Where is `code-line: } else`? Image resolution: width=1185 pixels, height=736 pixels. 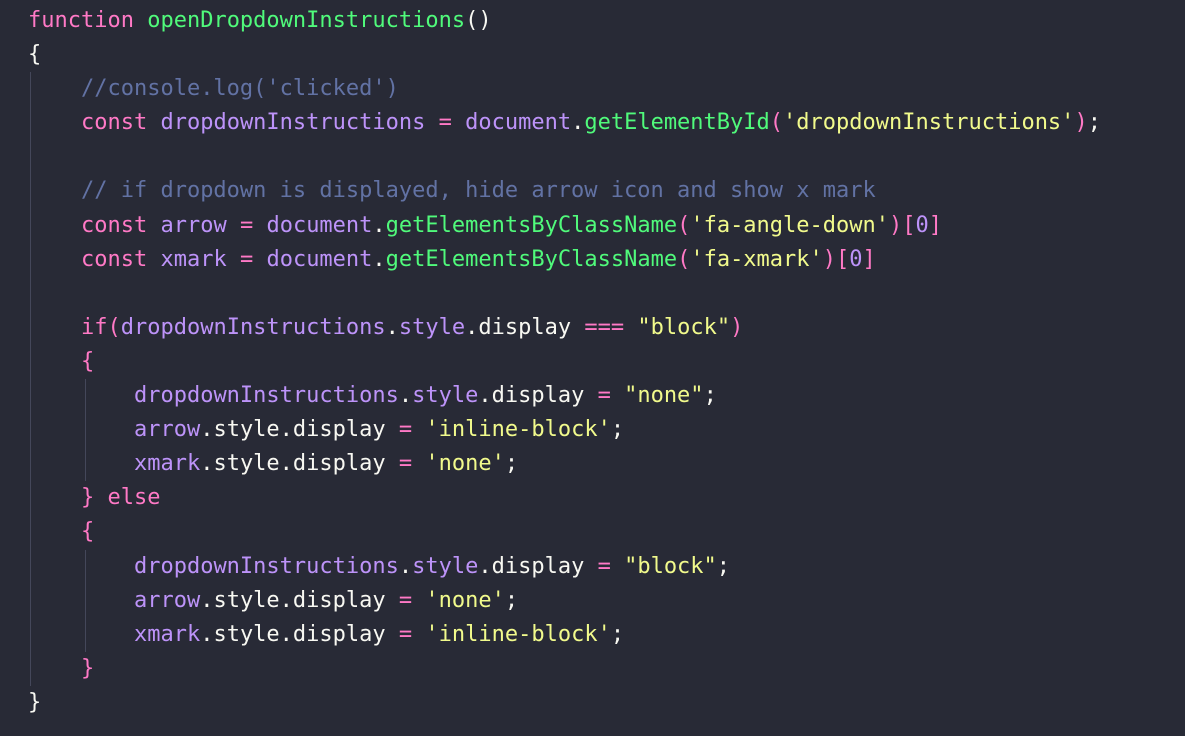 code-line: } else is located at coordinates (592, 498).